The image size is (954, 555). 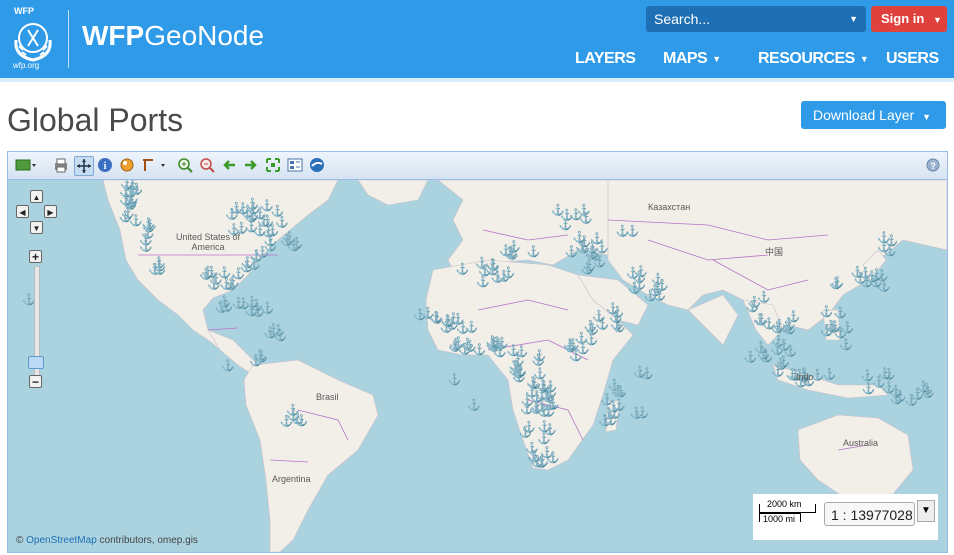 I want to click on next-extent-icon, so click(x=251, y=165).